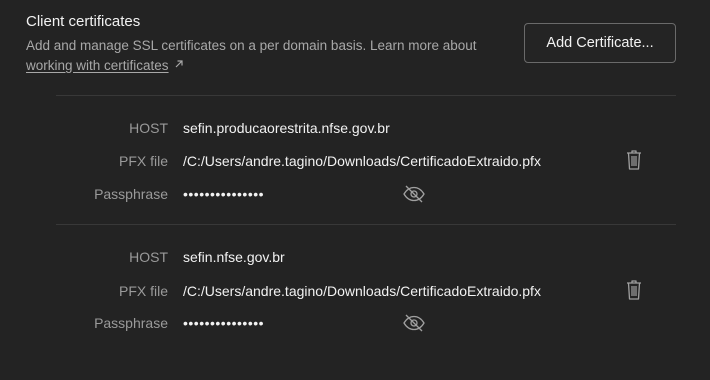 This screenshot has height=380, width=710. What do you see at coordinates (179, 66) in the screenshot?
I see `external-link-icon` at bounding box center [179, 66].